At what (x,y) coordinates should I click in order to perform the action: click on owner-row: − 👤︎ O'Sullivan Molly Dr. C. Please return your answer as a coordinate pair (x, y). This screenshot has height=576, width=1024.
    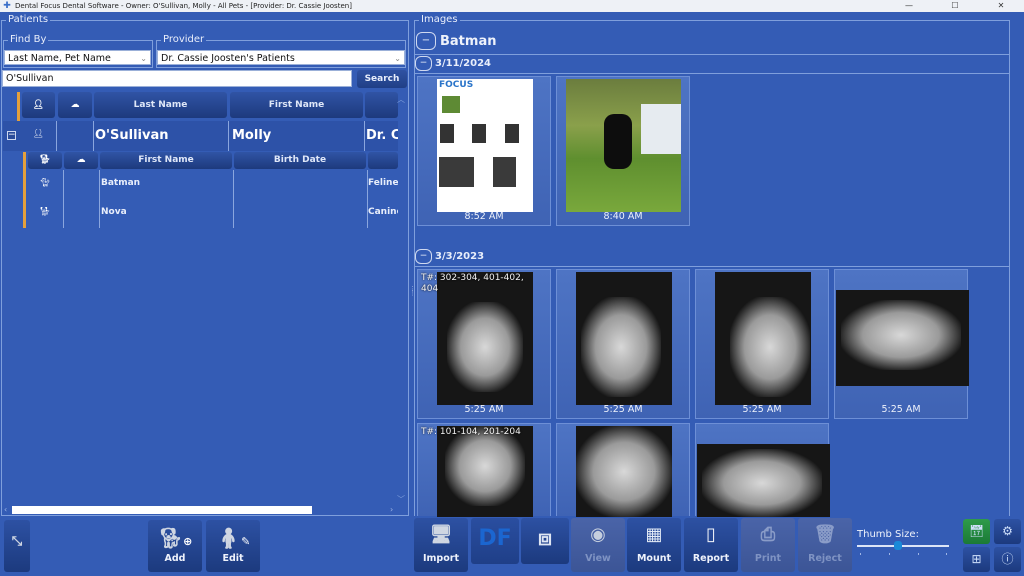
    Looking at the image, I should click on (200, 136).